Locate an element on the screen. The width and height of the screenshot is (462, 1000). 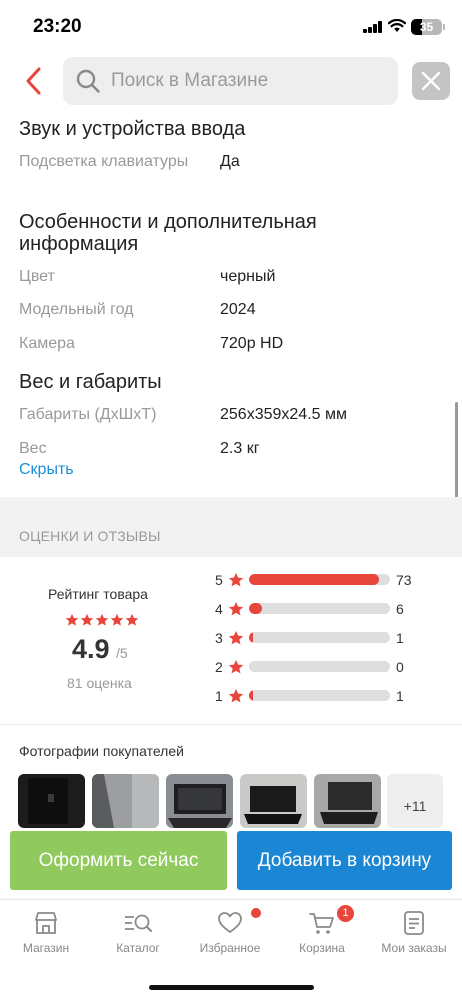
cart-icon is located at coordinates (321, 923).